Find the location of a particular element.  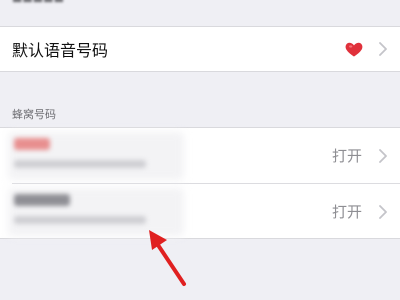

blurred-section-caption: ▬▬▬▬▬ is located at coordinates (38, 3).